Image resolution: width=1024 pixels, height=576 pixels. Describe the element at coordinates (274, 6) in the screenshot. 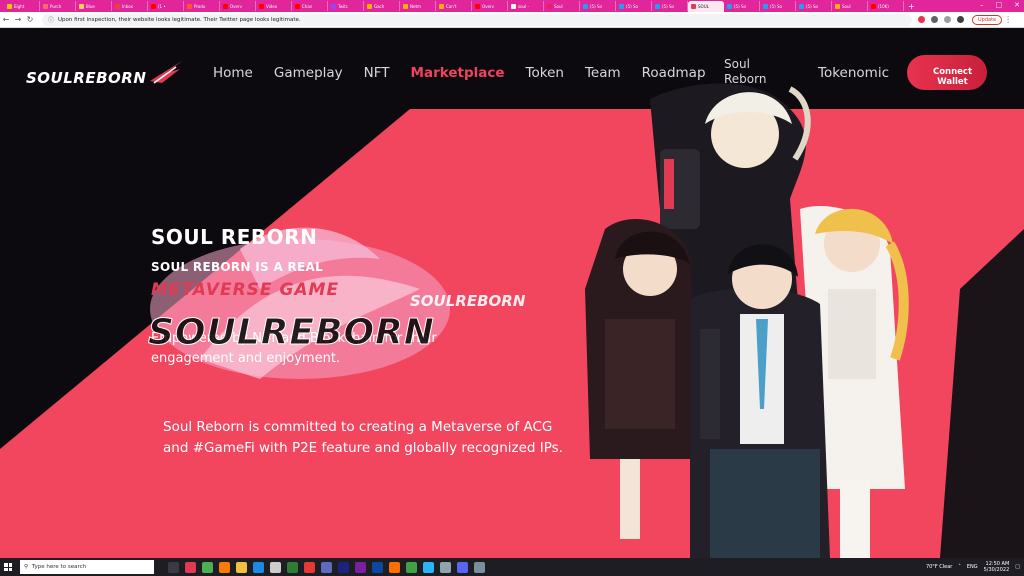

I see `browser-tab: Video` at that location.